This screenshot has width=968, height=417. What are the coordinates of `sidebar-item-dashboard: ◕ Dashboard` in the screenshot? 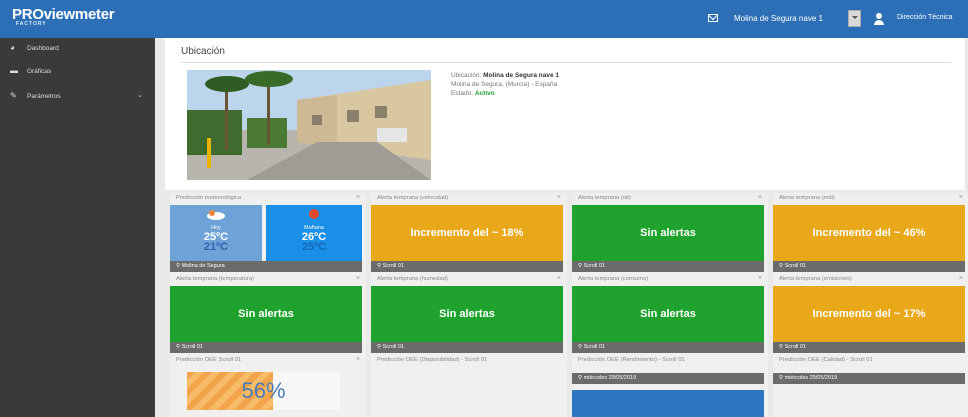 It's located at (77, 49).